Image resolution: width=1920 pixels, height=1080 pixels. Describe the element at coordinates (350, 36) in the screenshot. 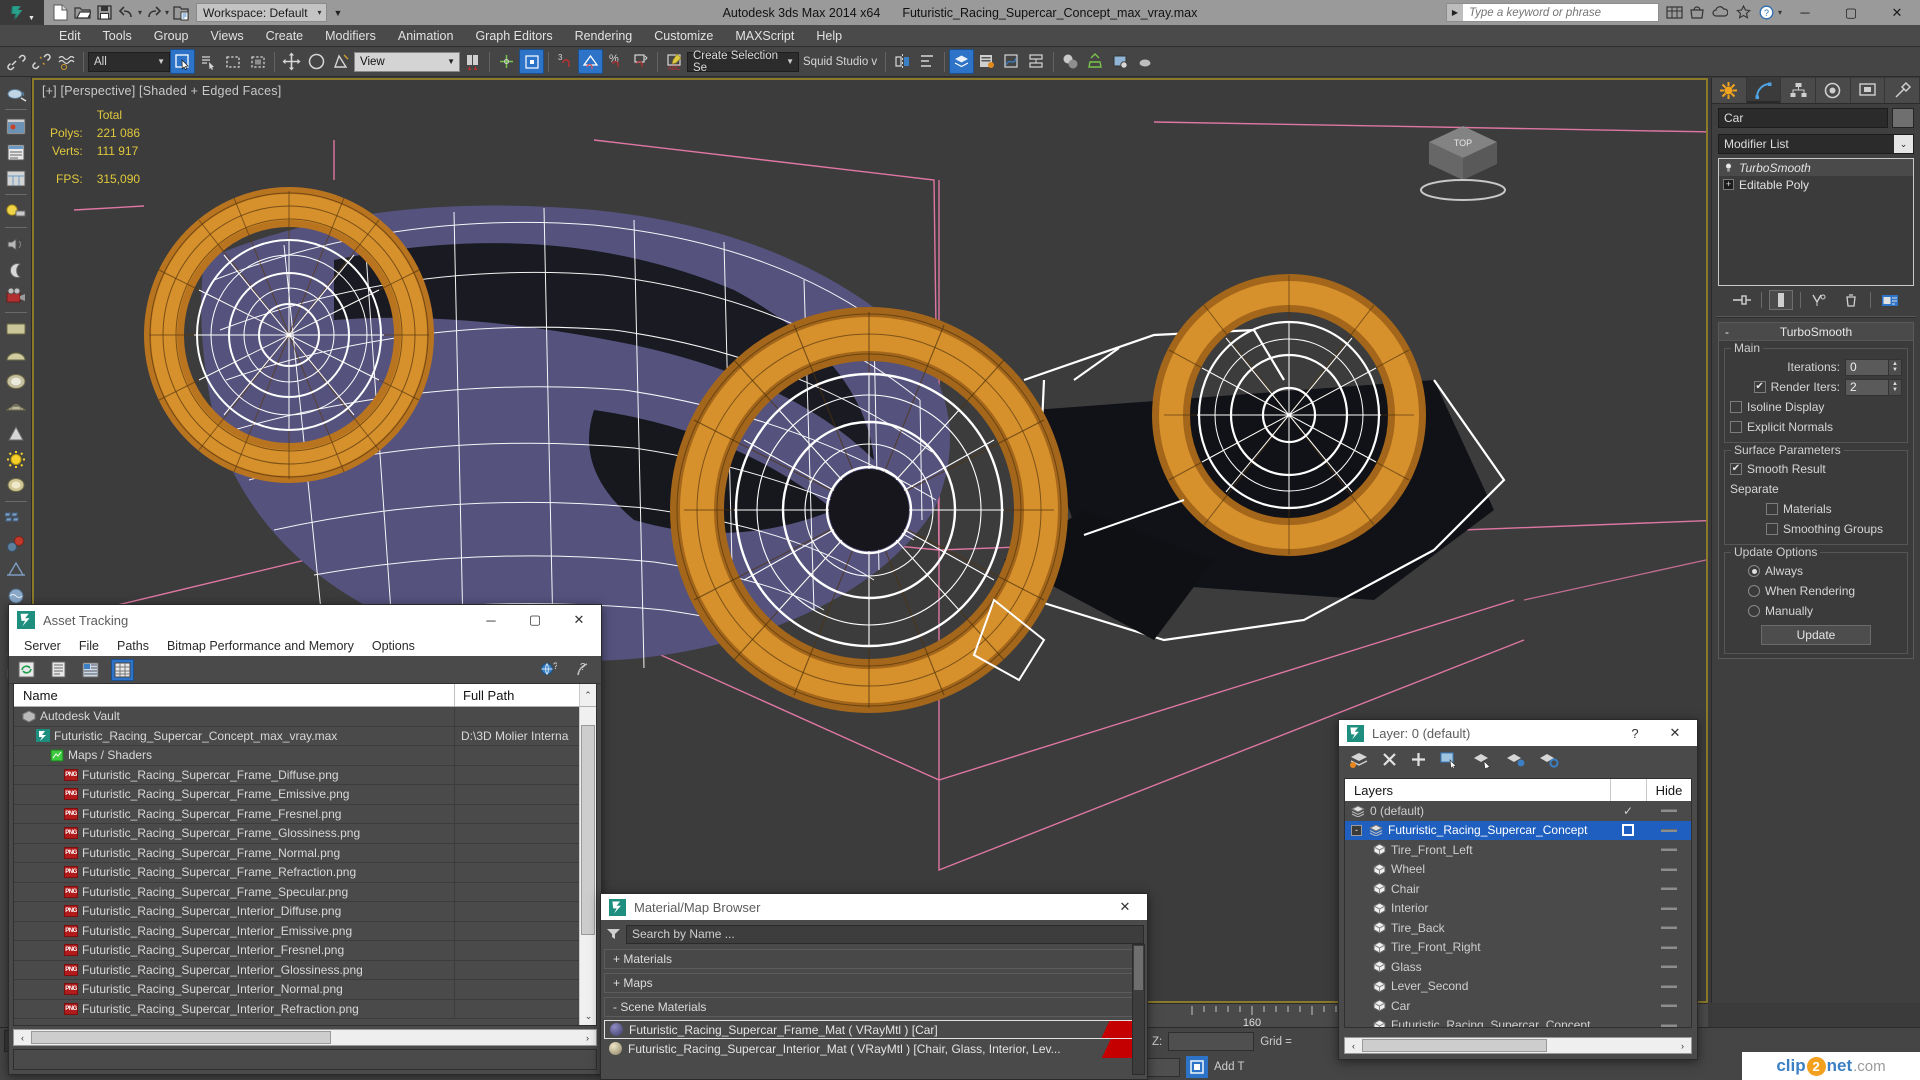

I see `menu-modifiers: Modifiers` at that location.